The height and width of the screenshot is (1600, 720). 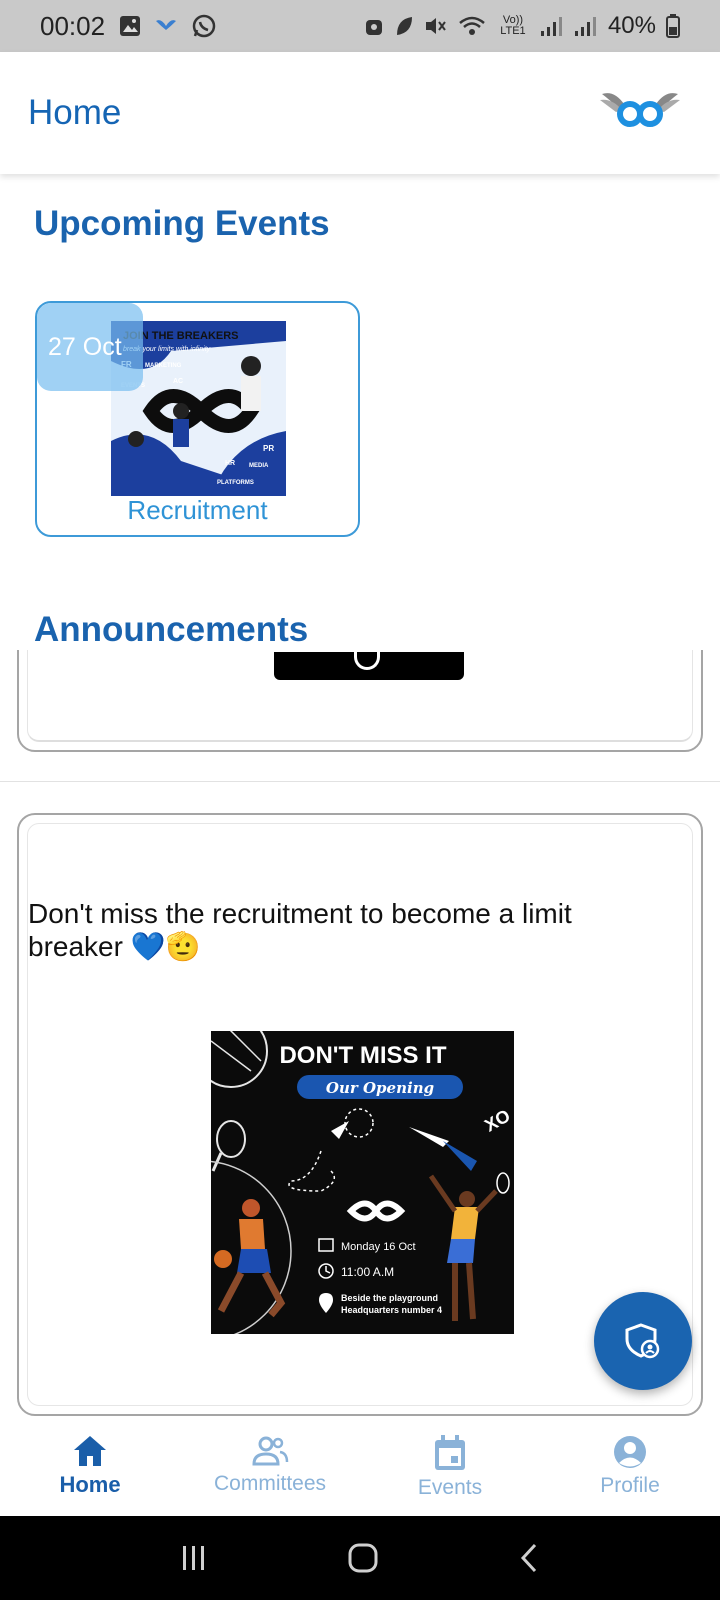 I want to click on event-date-badge: 27 Oct, so click(x=90, y=347).